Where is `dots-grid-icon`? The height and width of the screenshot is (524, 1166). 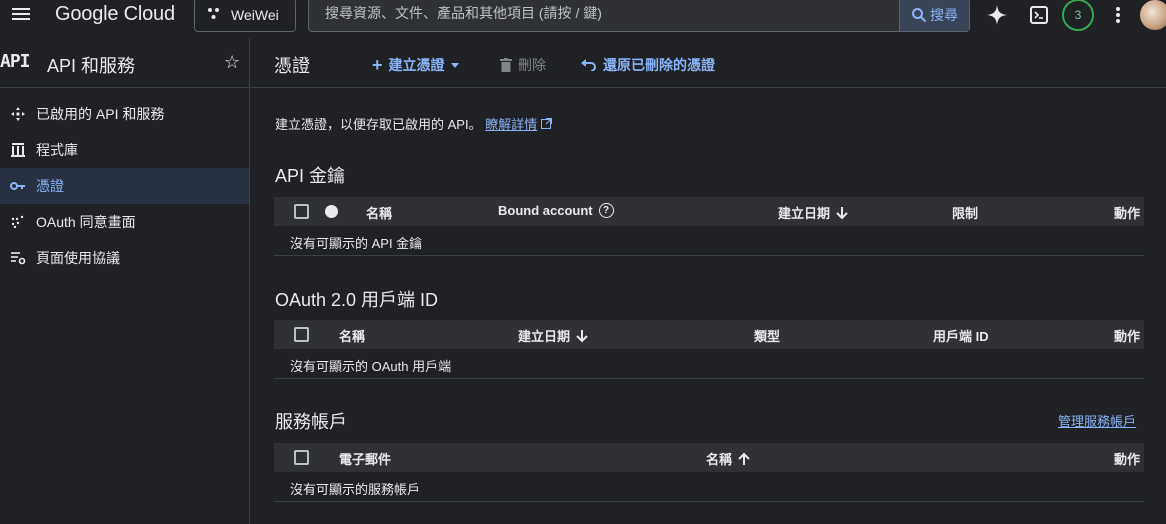 dots-grid-icon is located at coordinates (18, 222).